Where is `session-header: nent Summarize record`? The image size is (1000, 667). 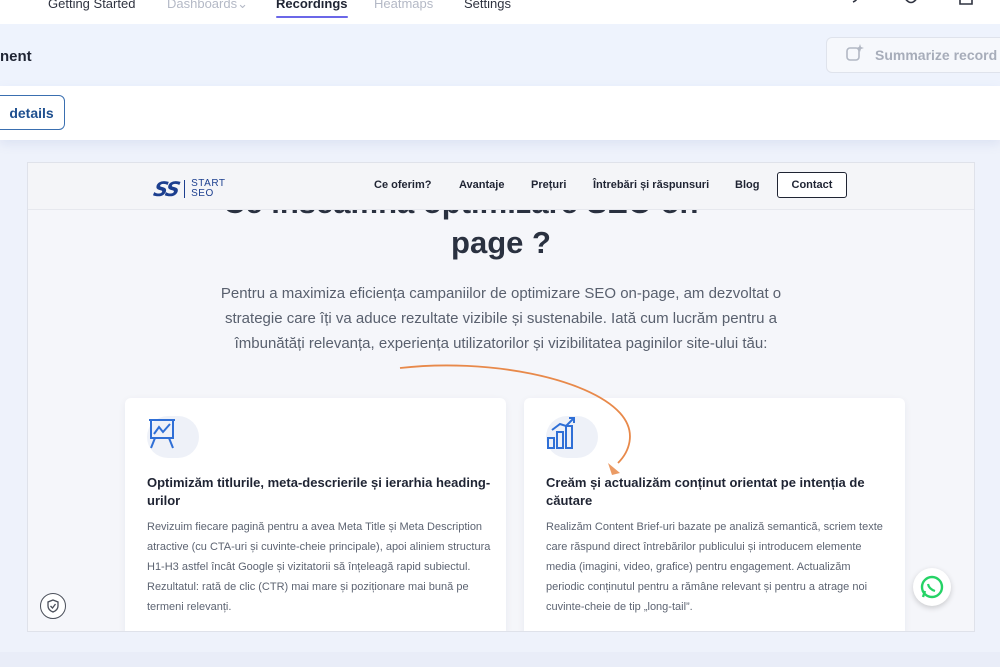
session-header: nent Summarize record is located at coordinates (500, 55).